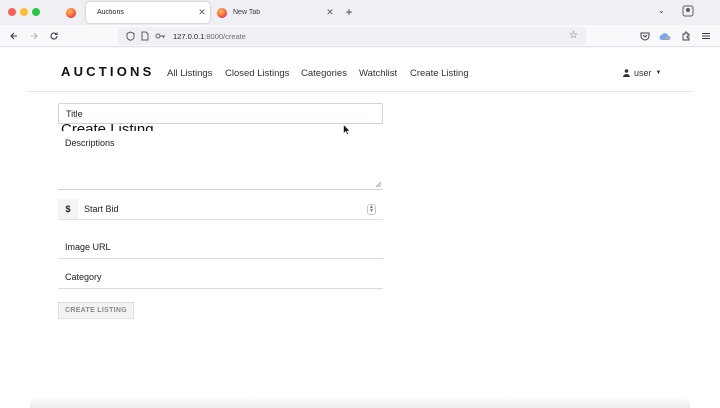 This screenshot has width=720, height=408. I want to click on tab-new-tab: New Tab ✕, so click(275, 12).